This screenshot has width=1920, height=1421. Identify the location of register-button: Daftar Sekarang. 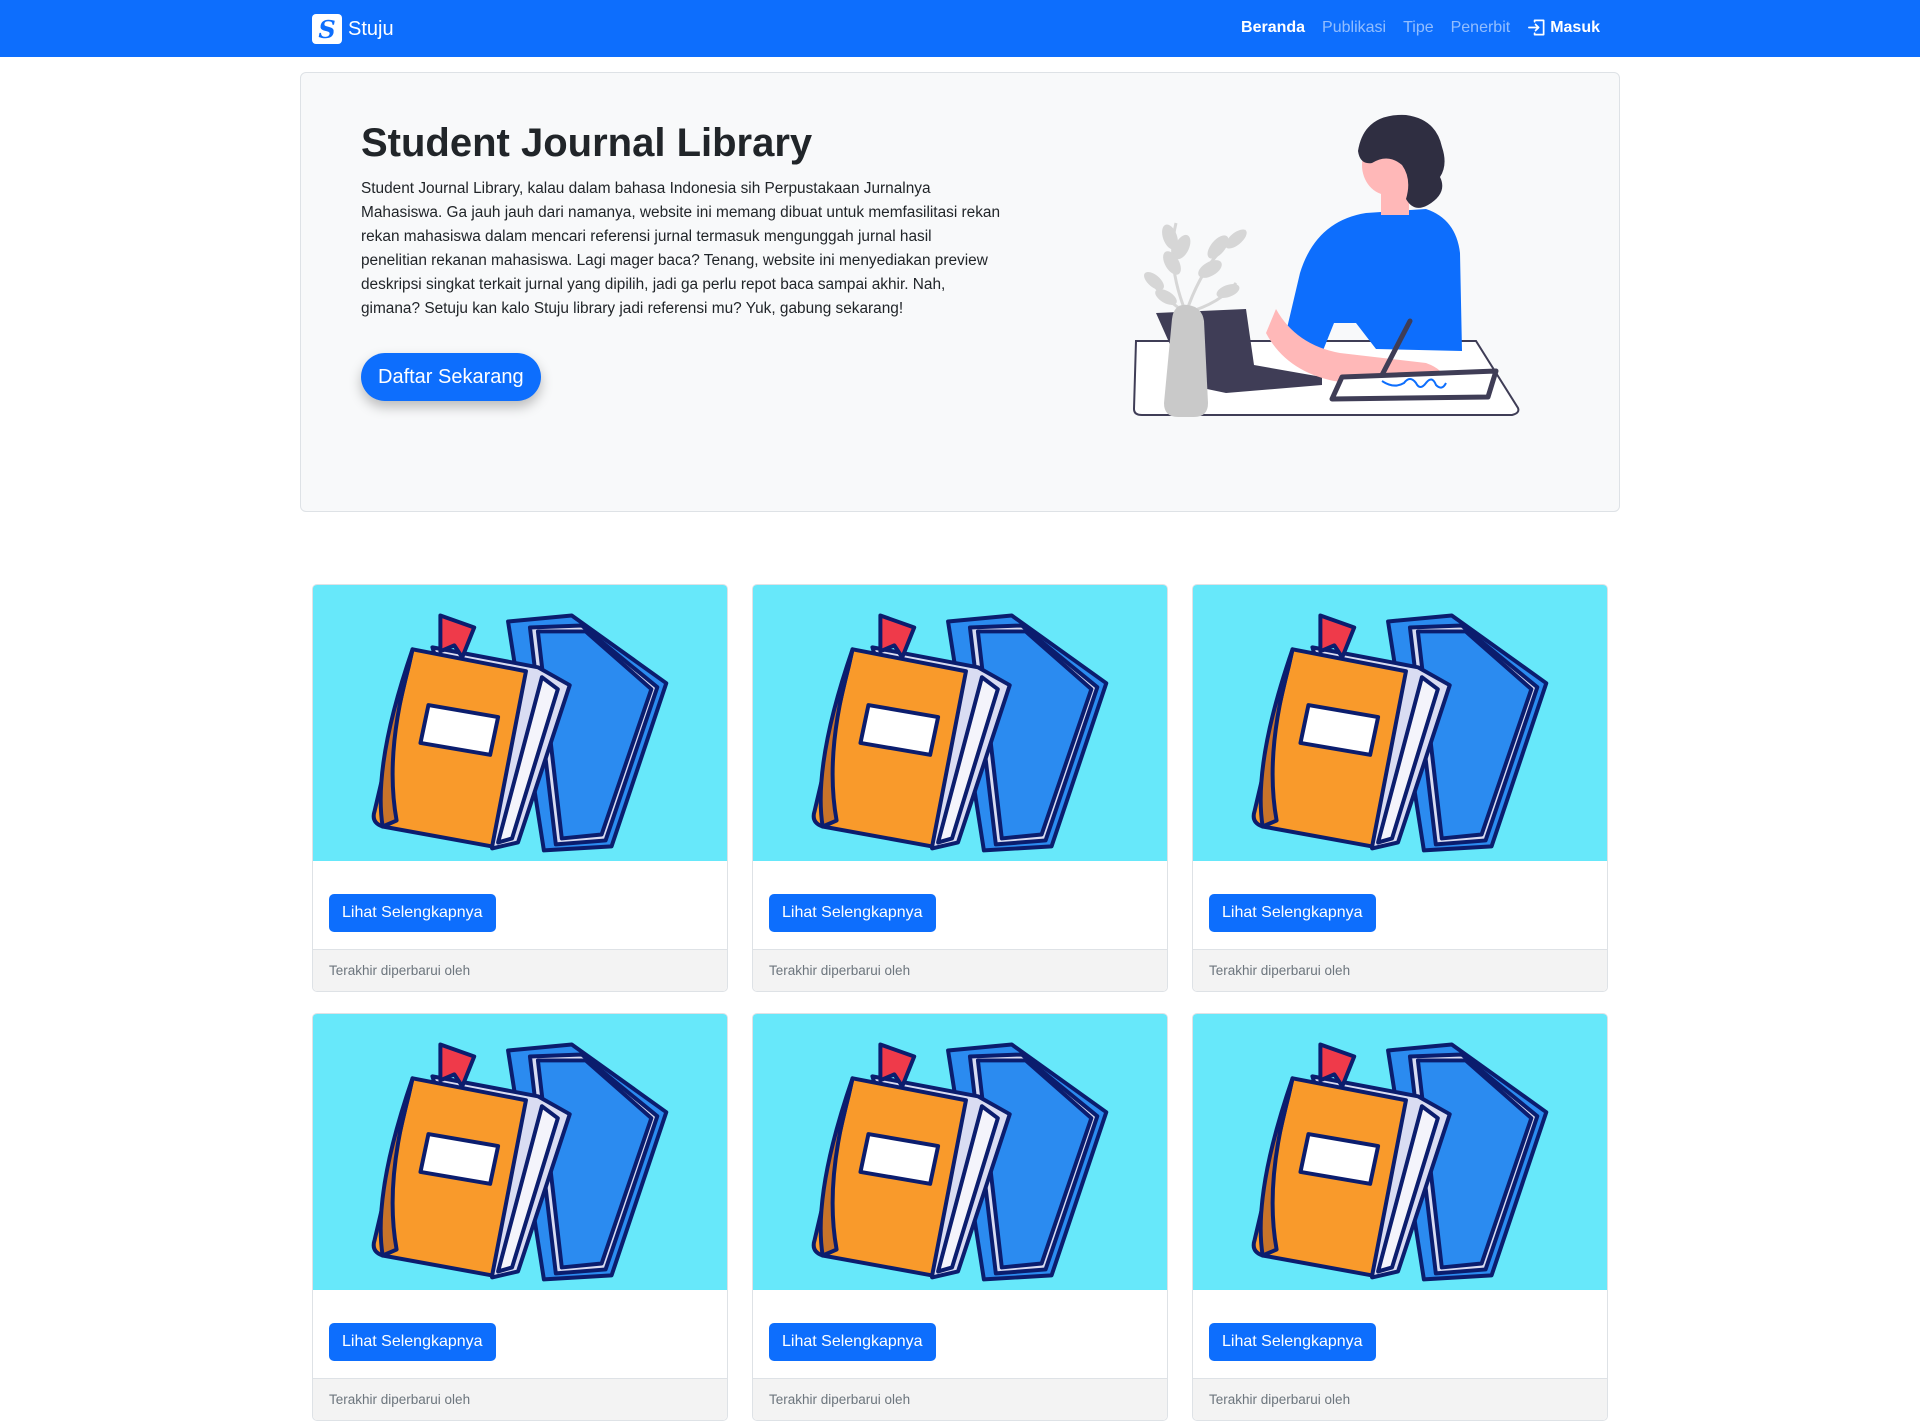
(451, 377).